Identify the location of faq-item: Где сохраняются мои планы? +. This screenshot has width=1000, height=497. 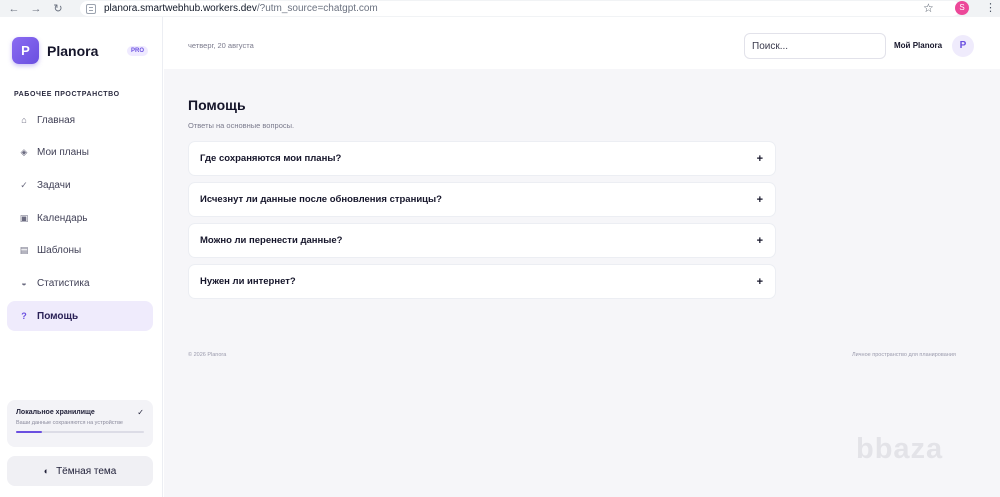
(482, 158).